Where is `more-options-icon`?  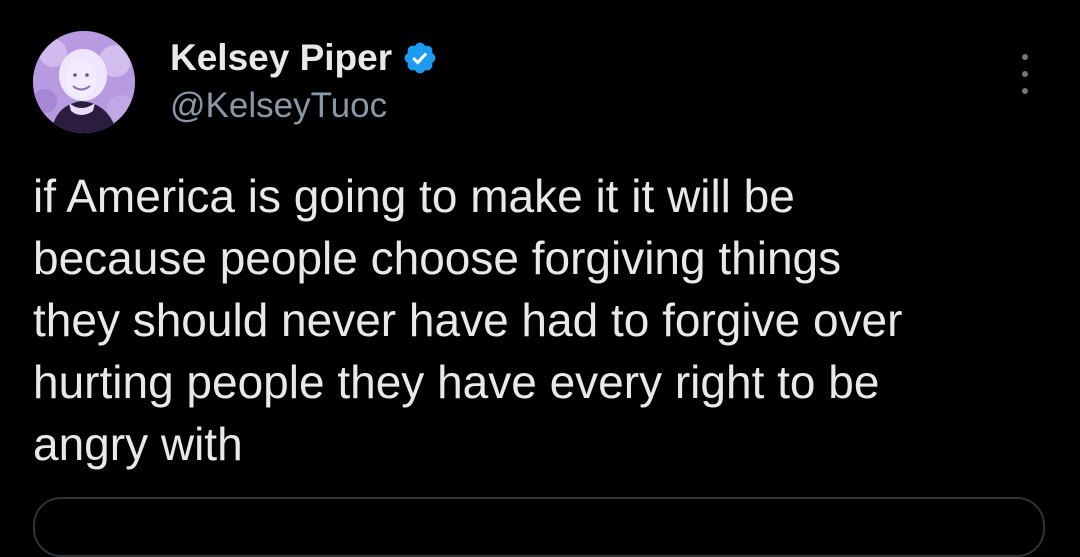 more-options-icon is located at coordinates (1025, 74).